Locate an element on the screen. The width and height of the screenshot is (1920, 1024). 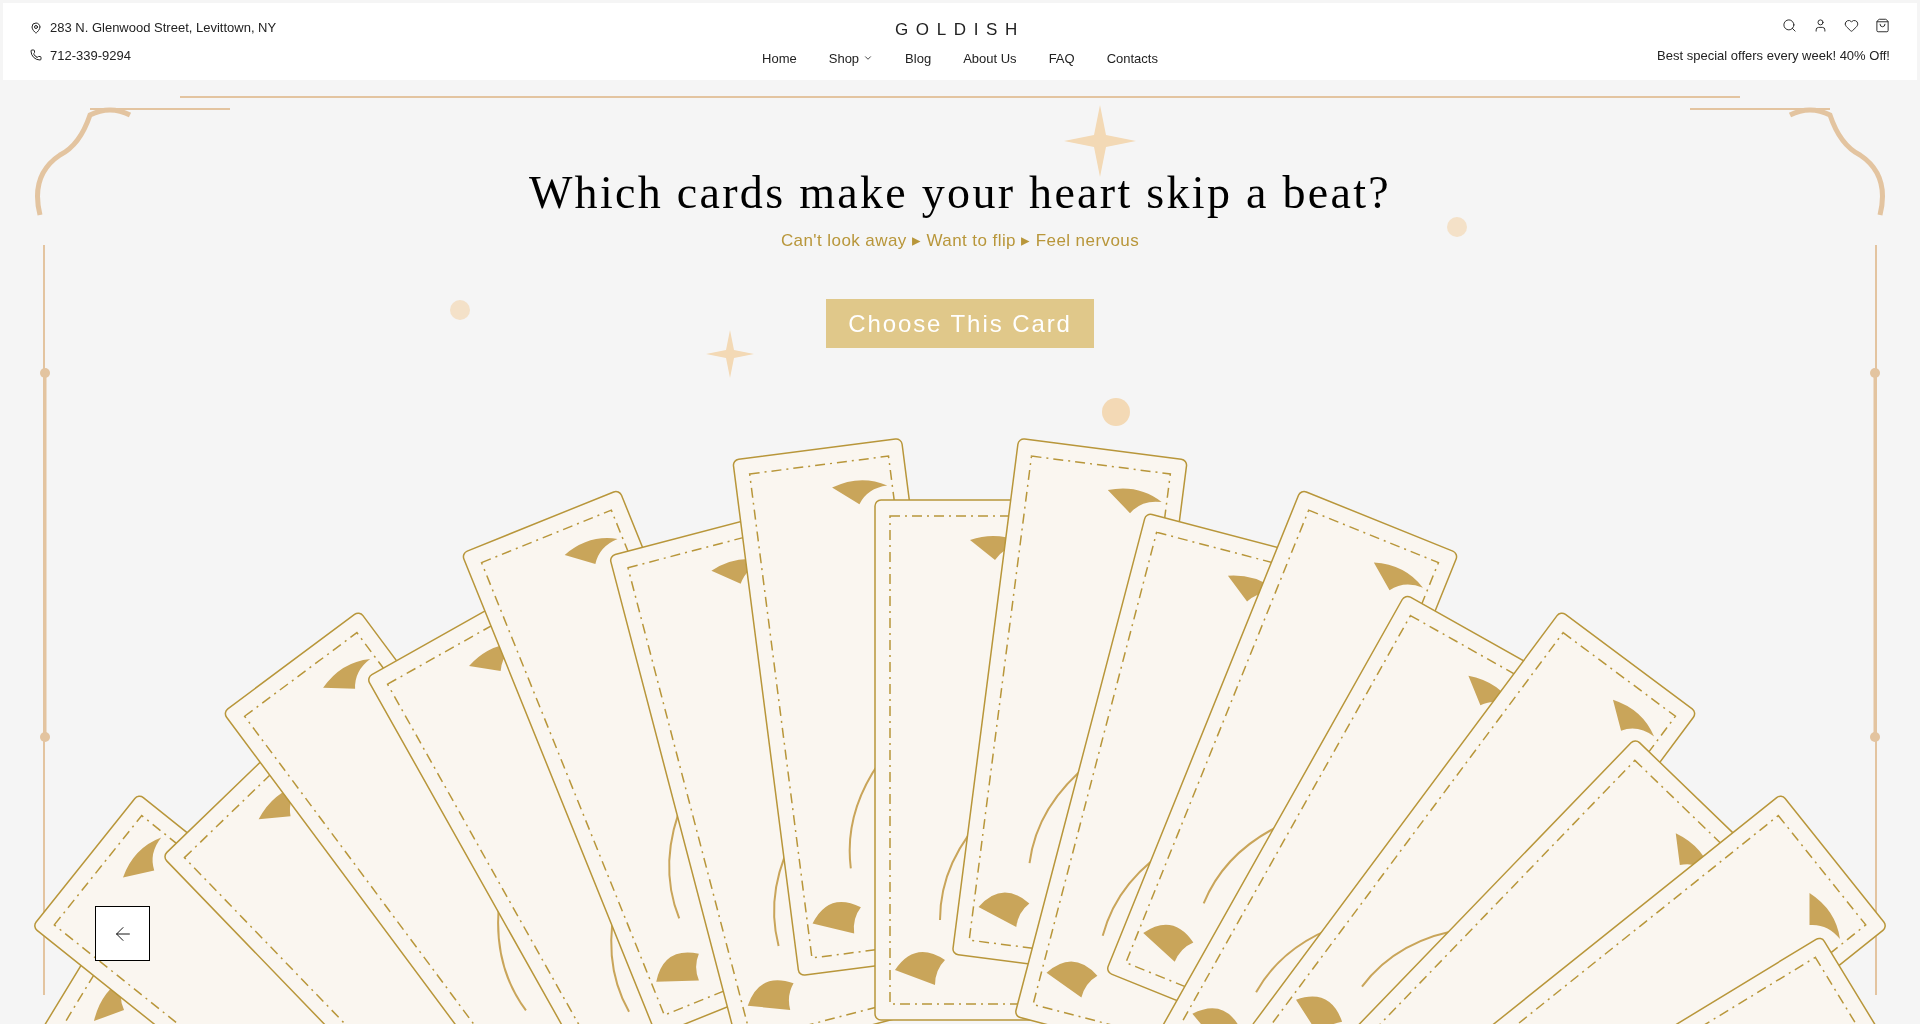
location-pin-icon is located at coordinates (36, 27).